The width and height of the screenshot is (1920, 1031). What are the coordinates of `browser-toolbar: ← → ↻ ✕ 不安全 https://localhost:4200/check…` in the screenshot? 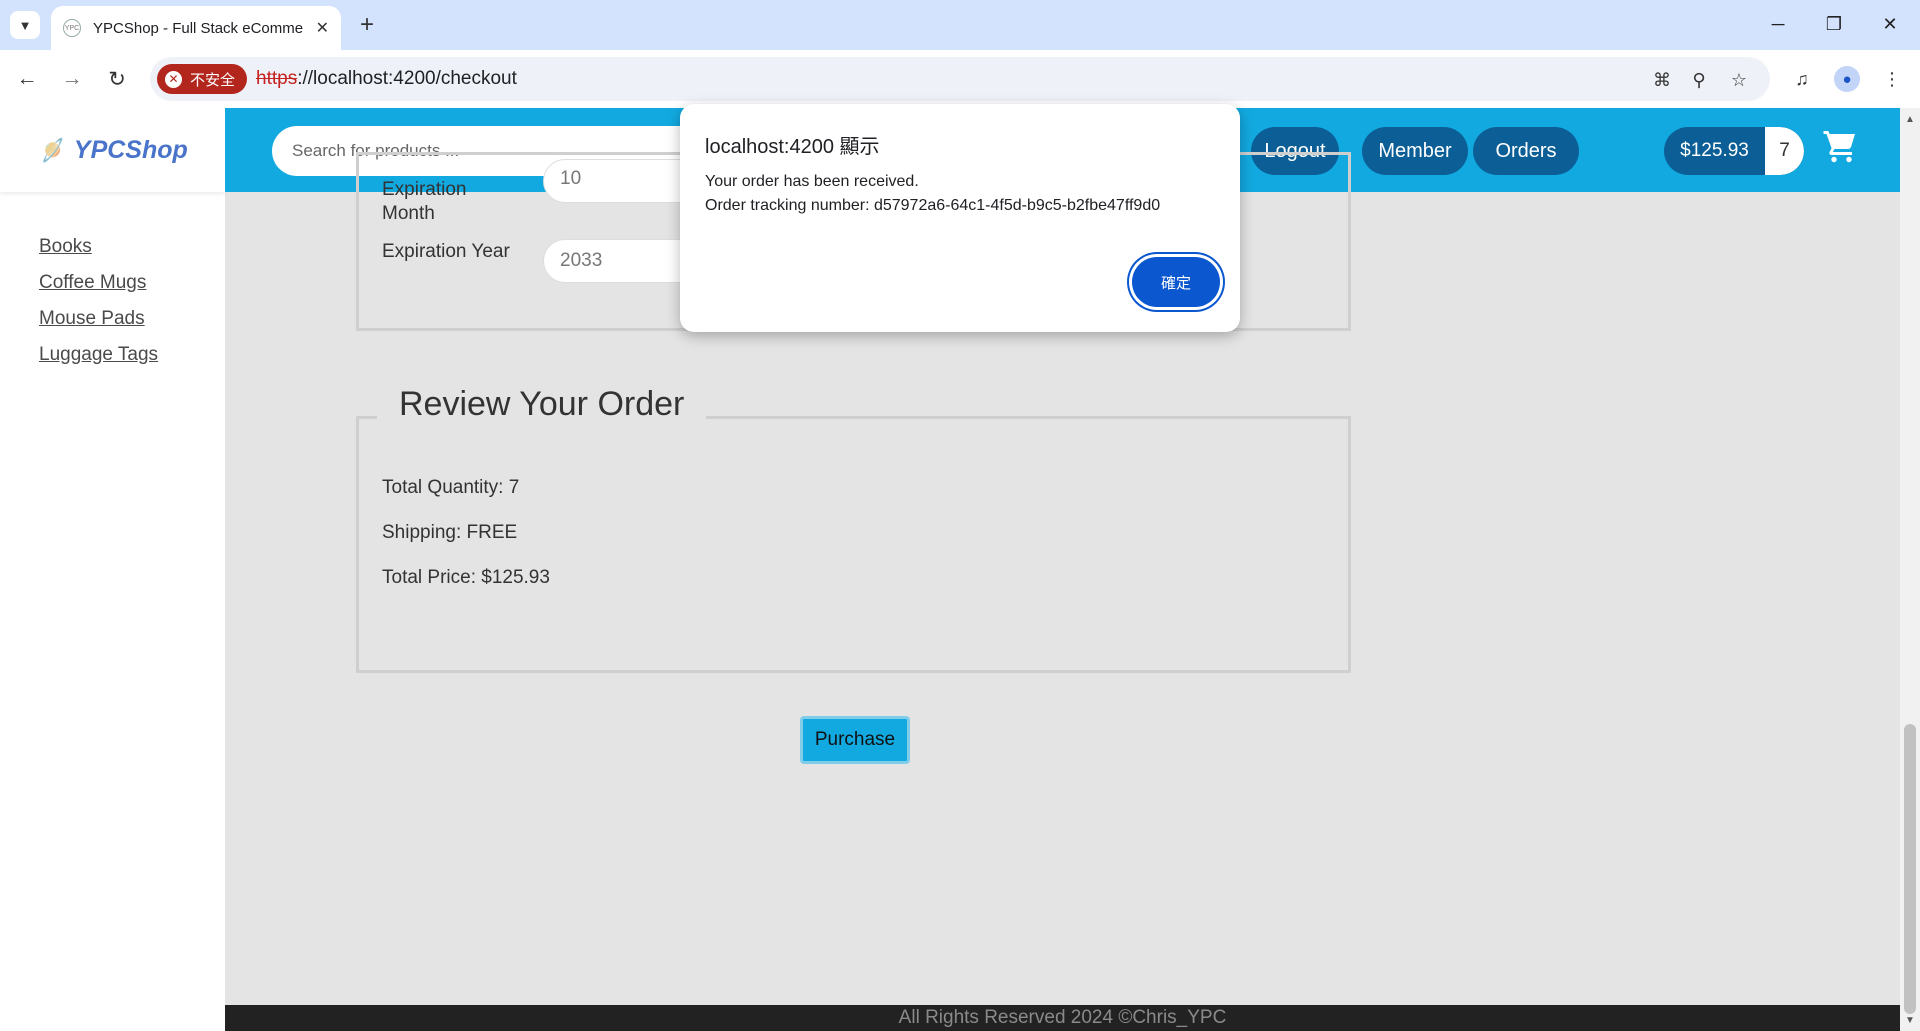 It's located at (960, 79).